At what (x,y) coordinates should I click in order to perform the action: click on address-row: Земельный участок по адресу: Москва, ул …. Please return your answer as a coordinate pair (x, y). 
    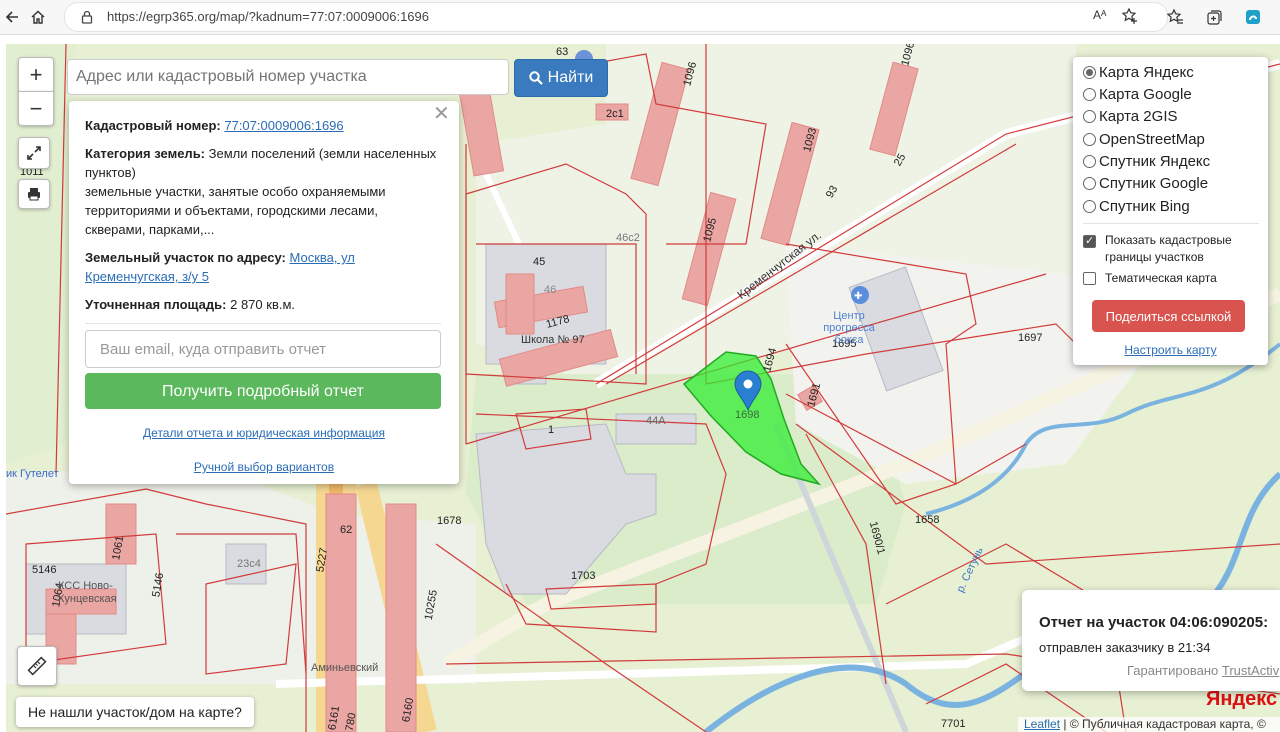
    Looking at the image, I should click on (262, 267).